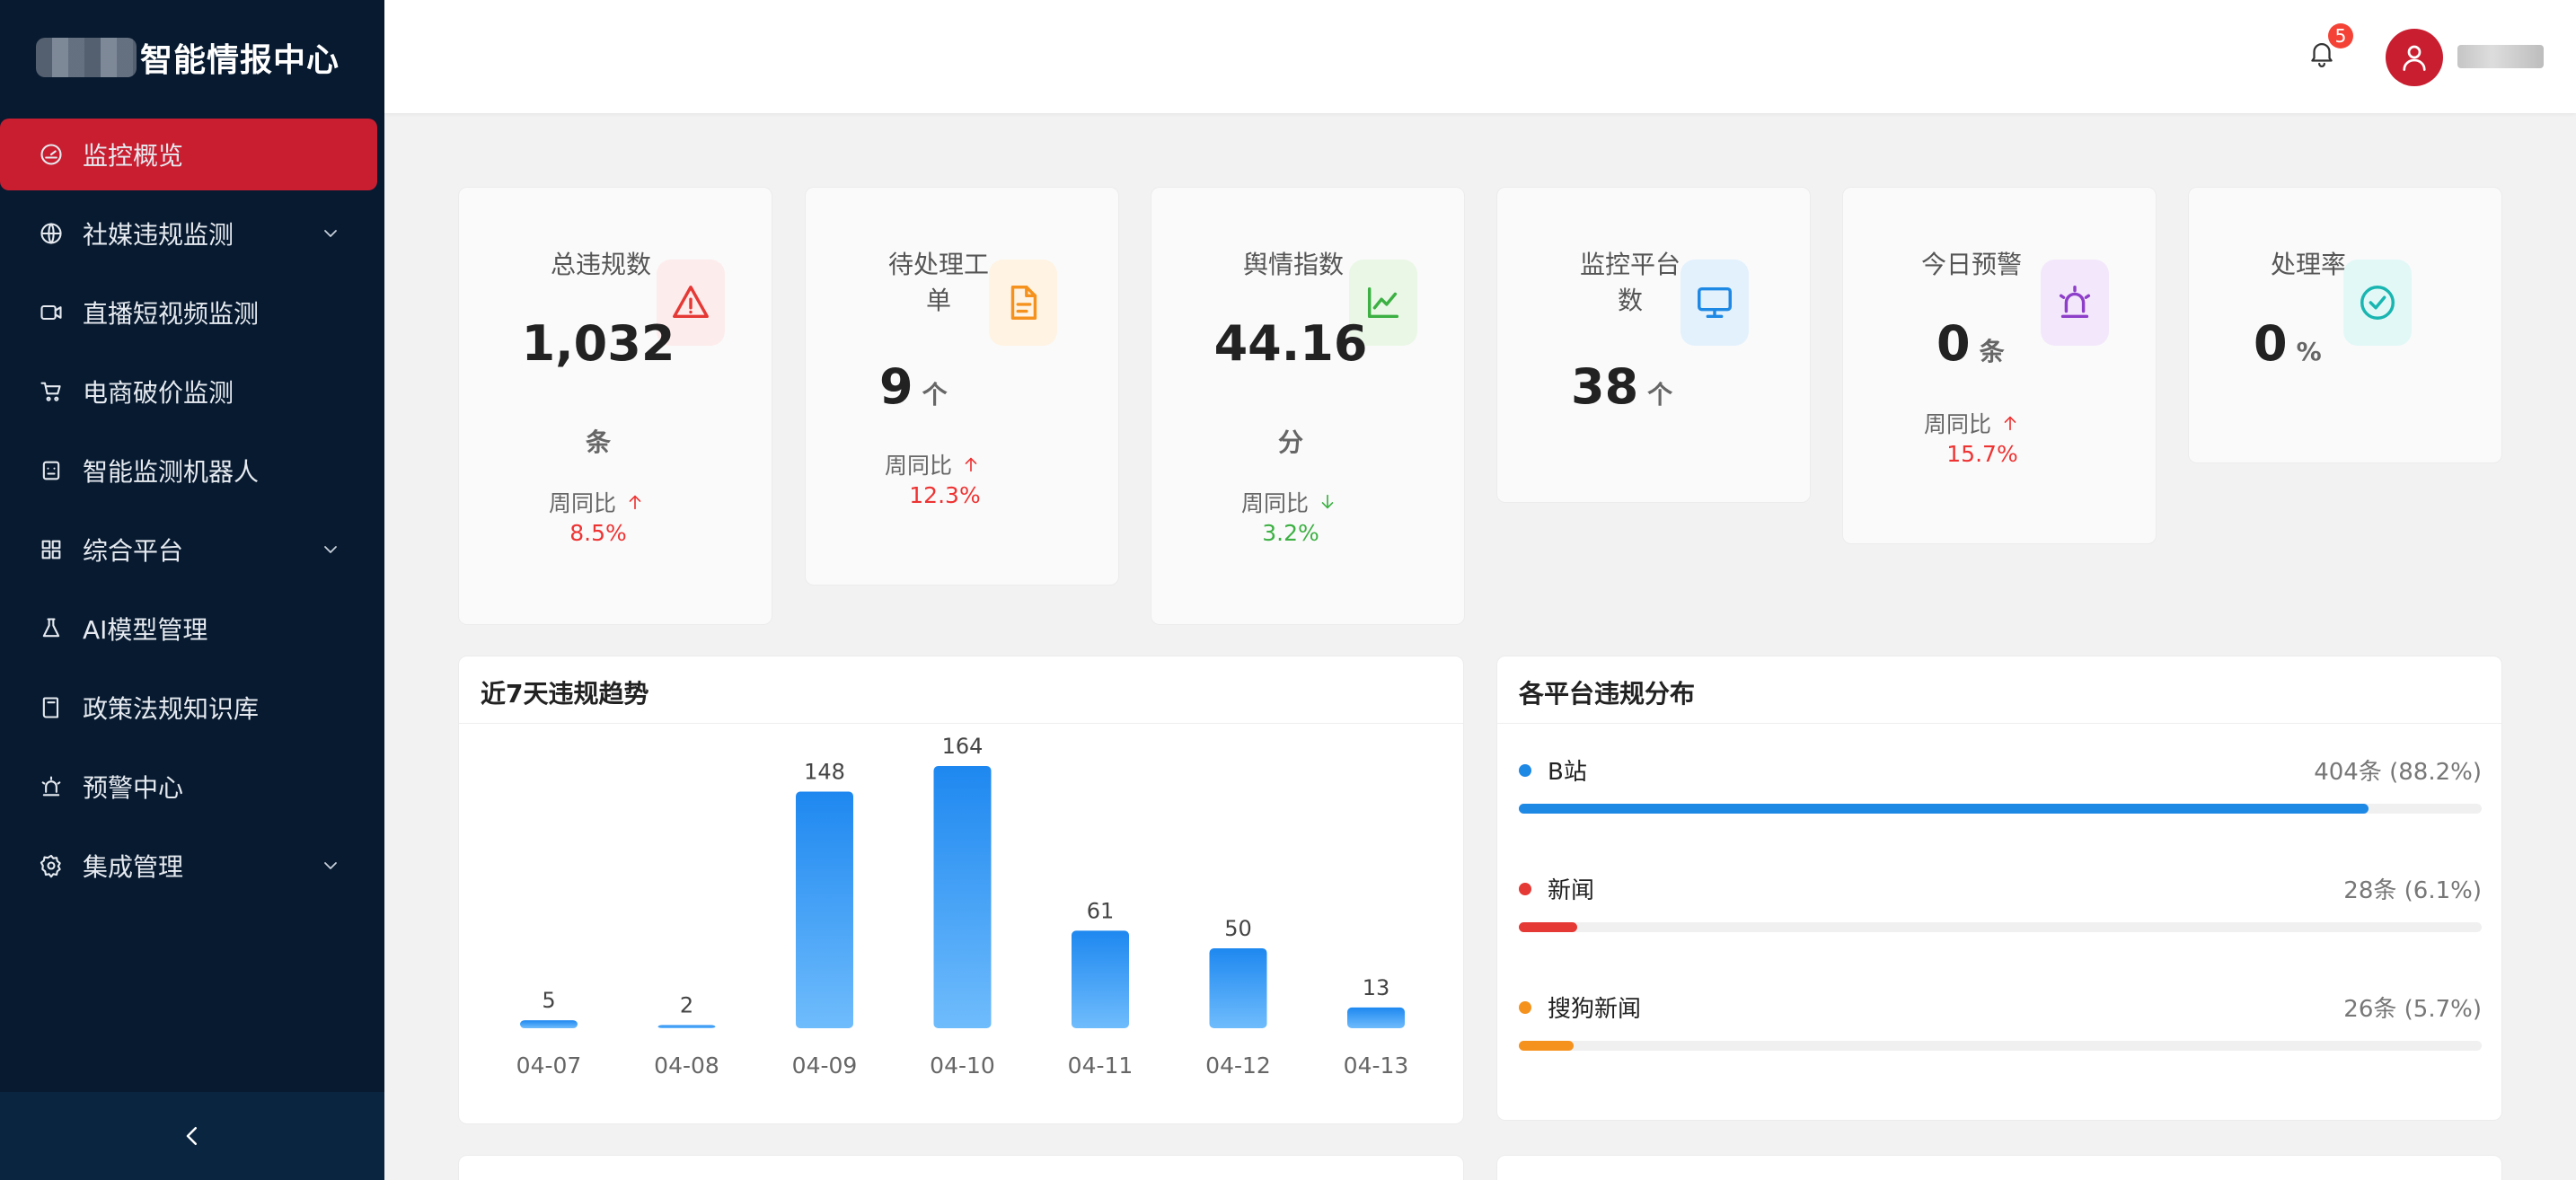 This screenshot has height=1180, width=2576. Describe the element at coordinates (133, 867) in the screenshot. I see `sidebar-item-label: 集成管理` at that location.